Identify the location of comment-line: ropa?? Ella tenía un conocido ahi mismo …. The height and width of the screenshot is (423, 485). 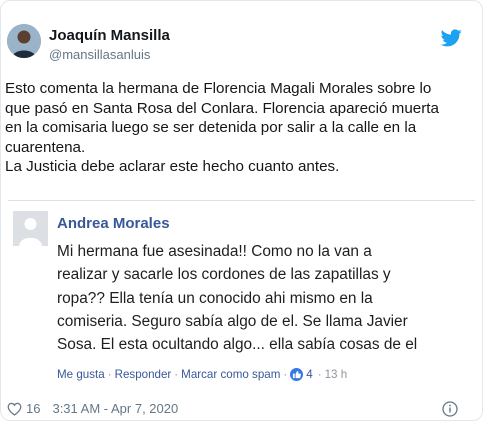
(215, 298).